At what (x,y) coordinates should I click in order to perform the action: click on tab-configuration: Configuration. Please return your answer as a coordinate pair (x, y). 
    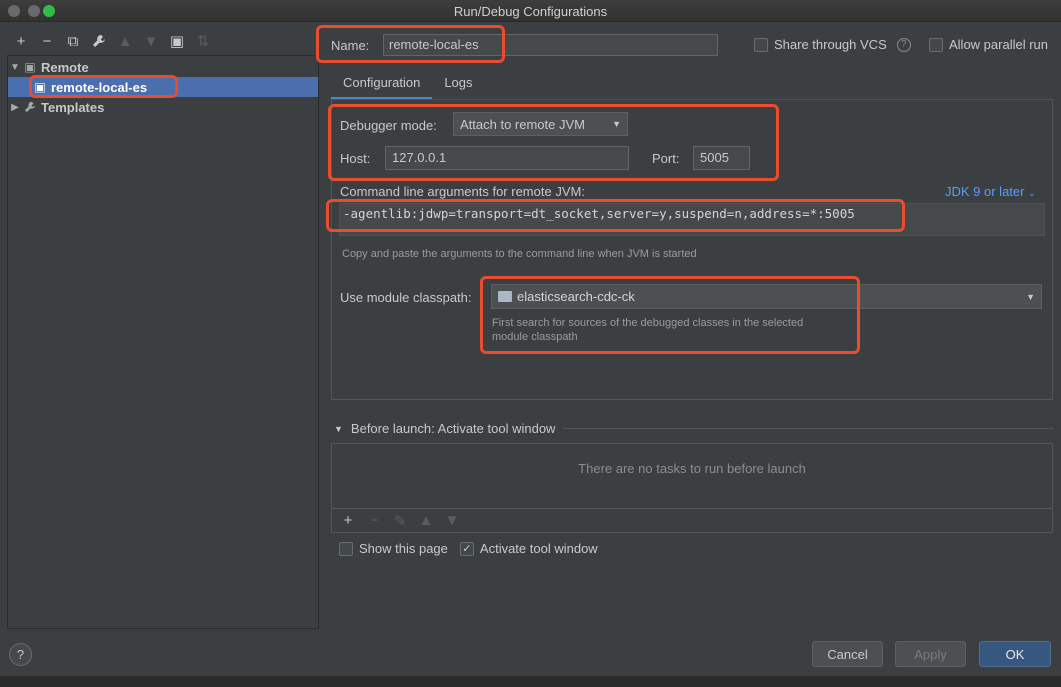
    Looking at the image, I should click on (382, 85).